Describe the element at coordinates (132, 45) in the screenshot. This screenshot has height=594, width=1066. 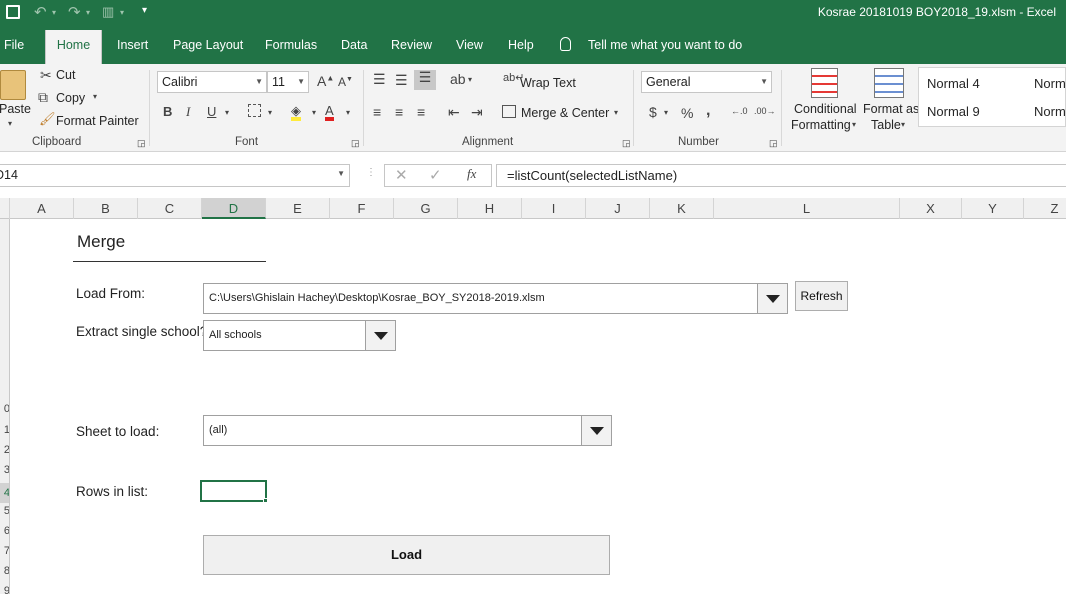
I see `tab-insert: Insert` at that location.